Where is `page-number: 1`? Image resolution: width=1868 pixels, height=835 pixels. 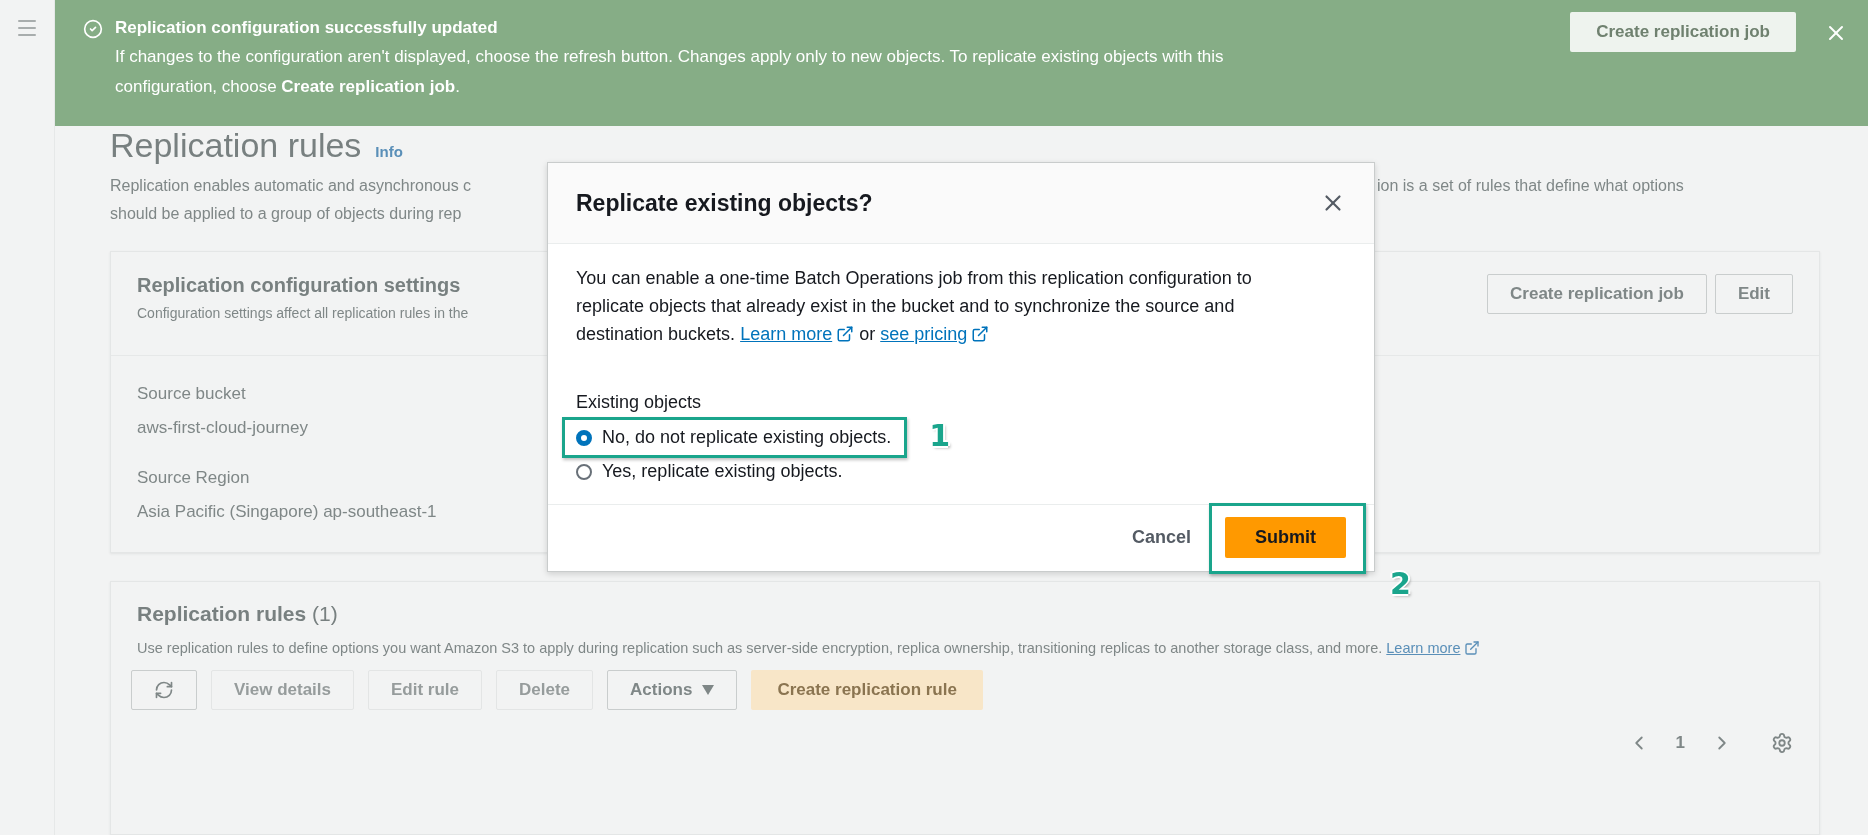
page-number: 1 is located at coordinates (1680, 743).